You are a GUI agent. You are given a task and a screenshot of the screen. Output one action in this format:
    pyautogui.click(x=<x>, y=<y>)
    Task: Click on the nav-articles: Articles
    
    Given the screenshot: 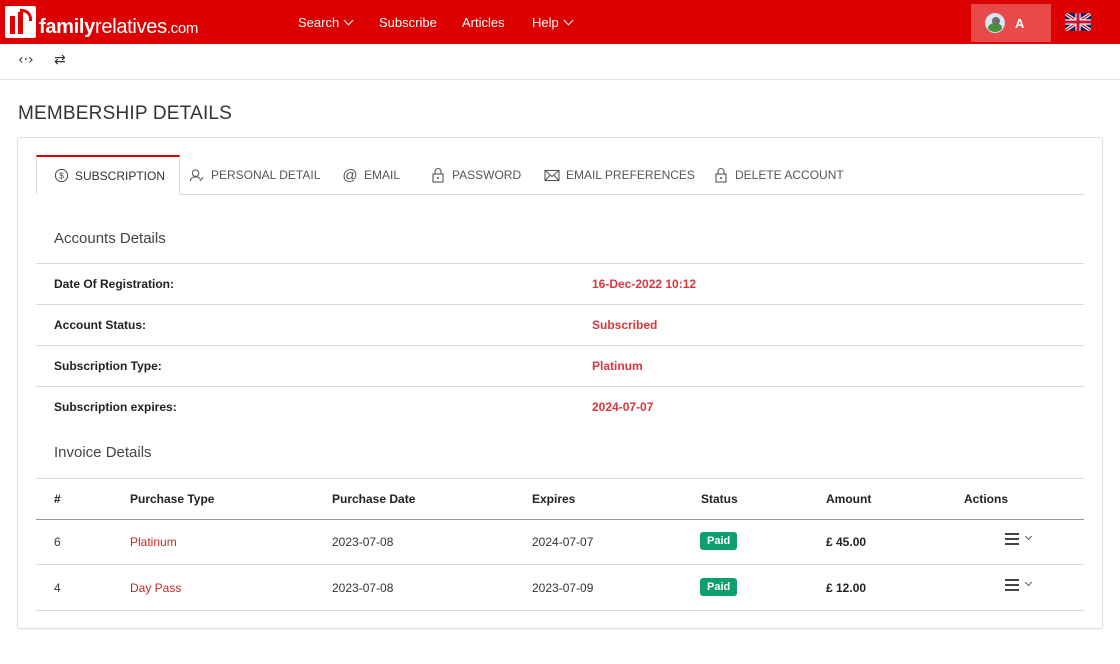 What is the action you would take?
    pyautogui.click(x=483, y=22)
    